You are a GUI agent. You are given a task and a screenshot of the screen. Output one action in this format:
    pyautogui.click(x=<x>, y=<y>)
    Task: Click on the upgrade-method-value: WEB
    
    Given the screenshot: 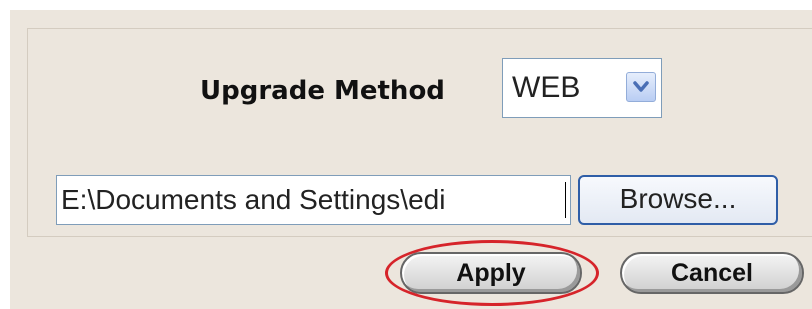 What is the action you would take?
    pyautogui.click(x=546, y=87)
    